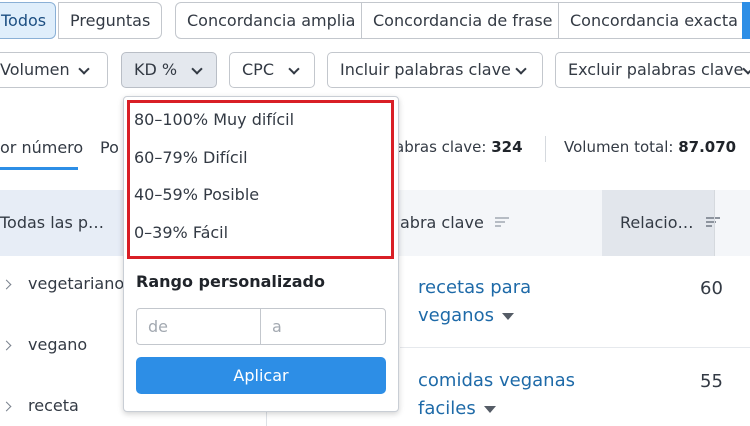 Image resolution: width=750 pixels, height=426 pixels. I want to click on related-value: 55, so click(711, 381).